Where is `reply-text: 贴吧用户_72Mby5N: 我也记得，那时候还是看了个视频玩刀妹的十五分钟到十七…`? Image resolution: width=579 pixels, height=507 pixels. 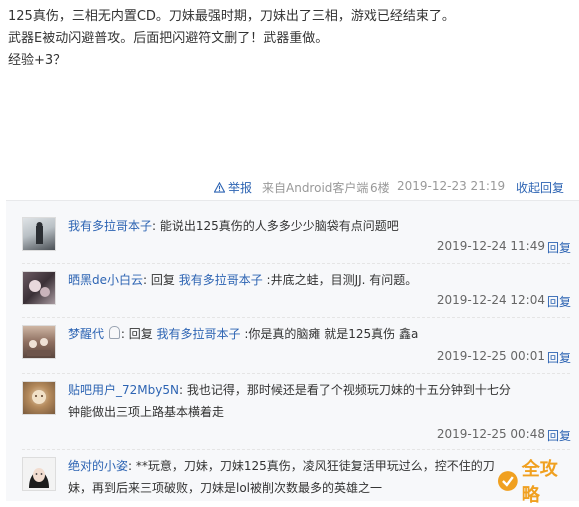
reply-text: 贴吧用户_72Mby5N: 我也记得，那时候还是看了个视频玩刀妹的十五分钟到十七… is located at coordinates (319, 401).